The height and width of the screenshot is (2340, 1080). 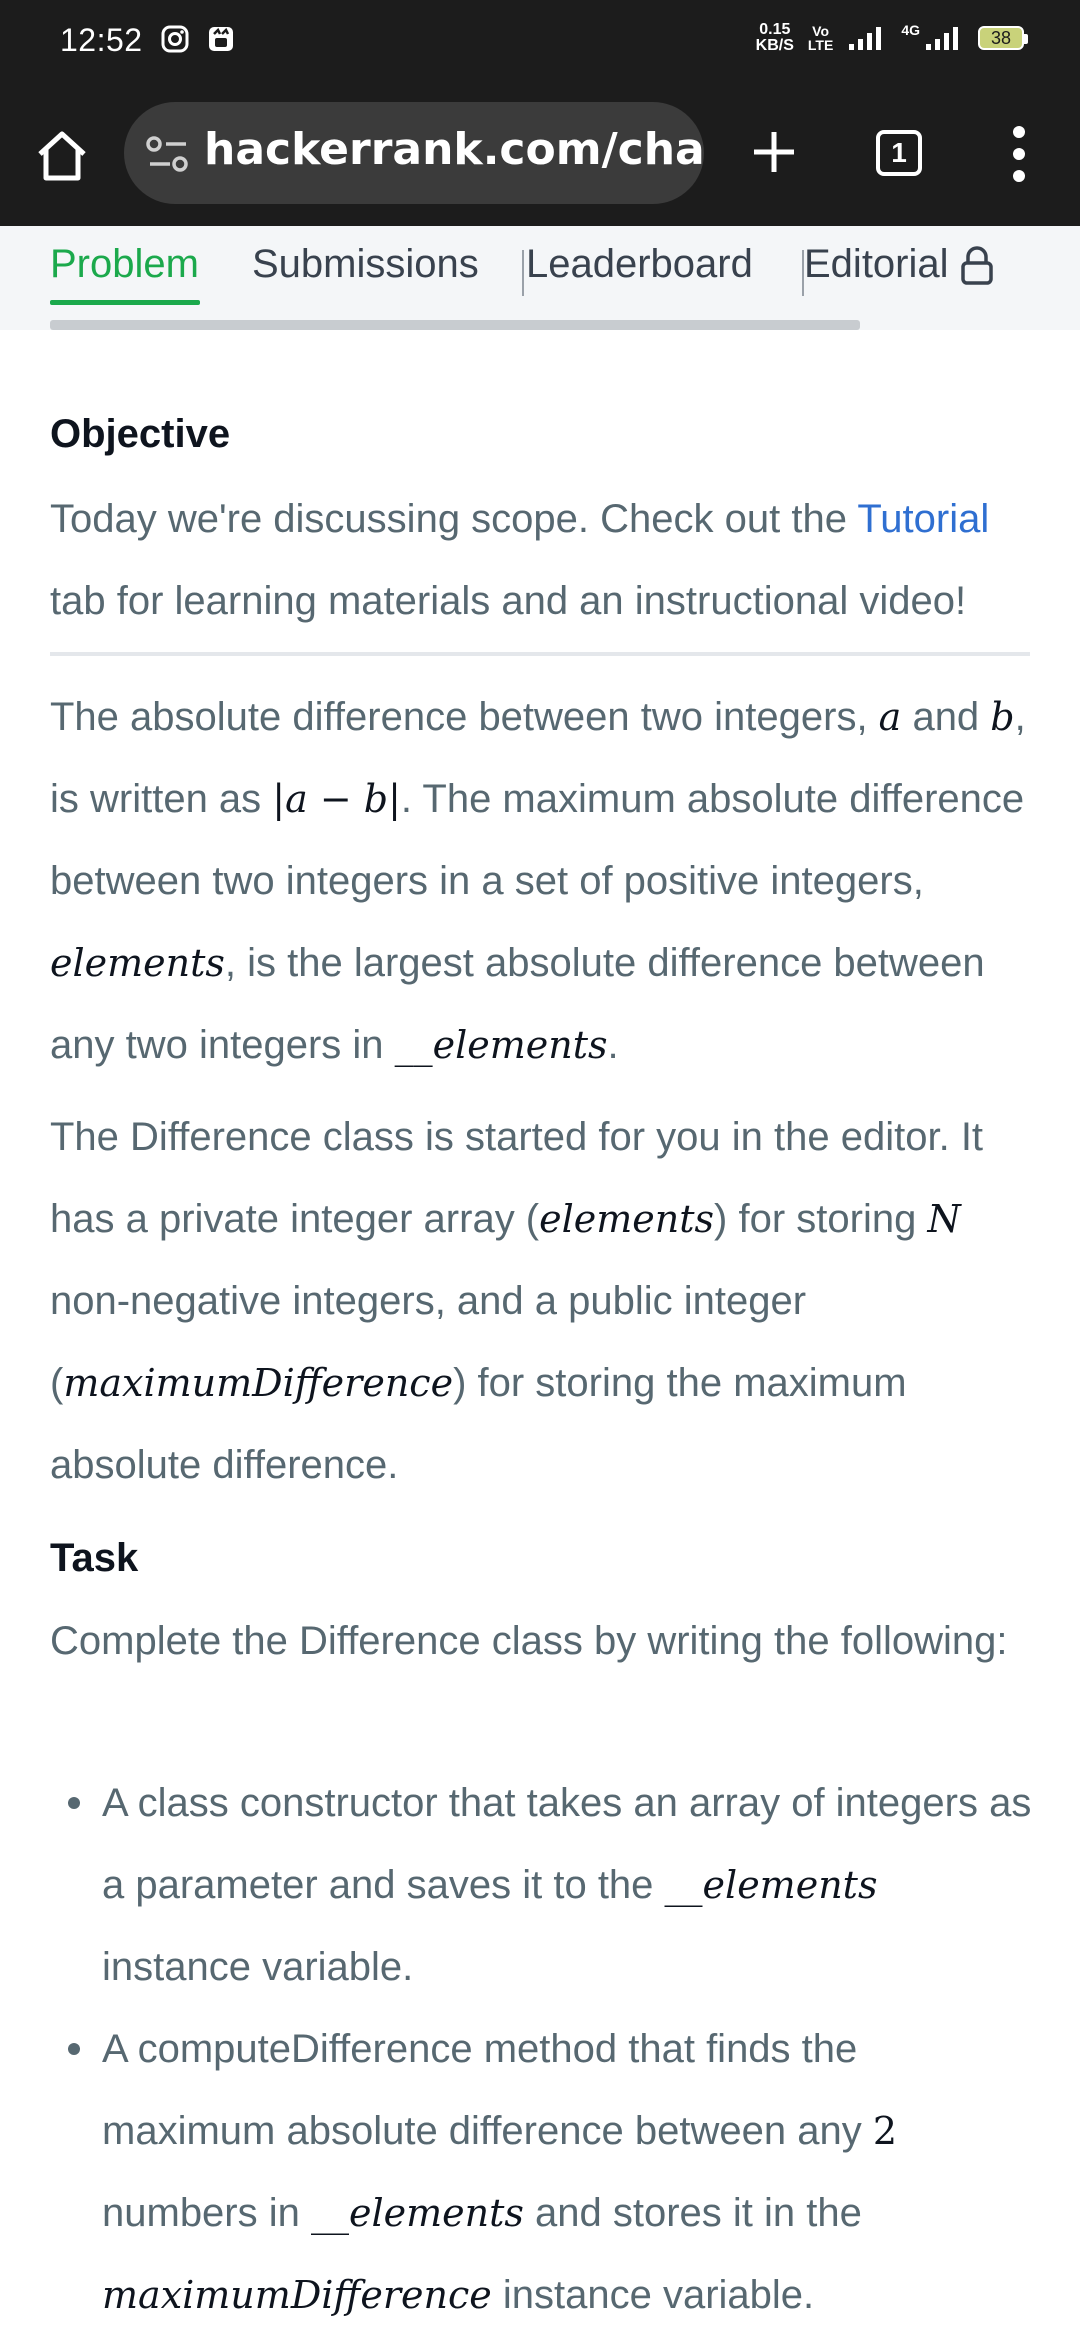 I want to click on plus-icon, so click(x=774, y=152).